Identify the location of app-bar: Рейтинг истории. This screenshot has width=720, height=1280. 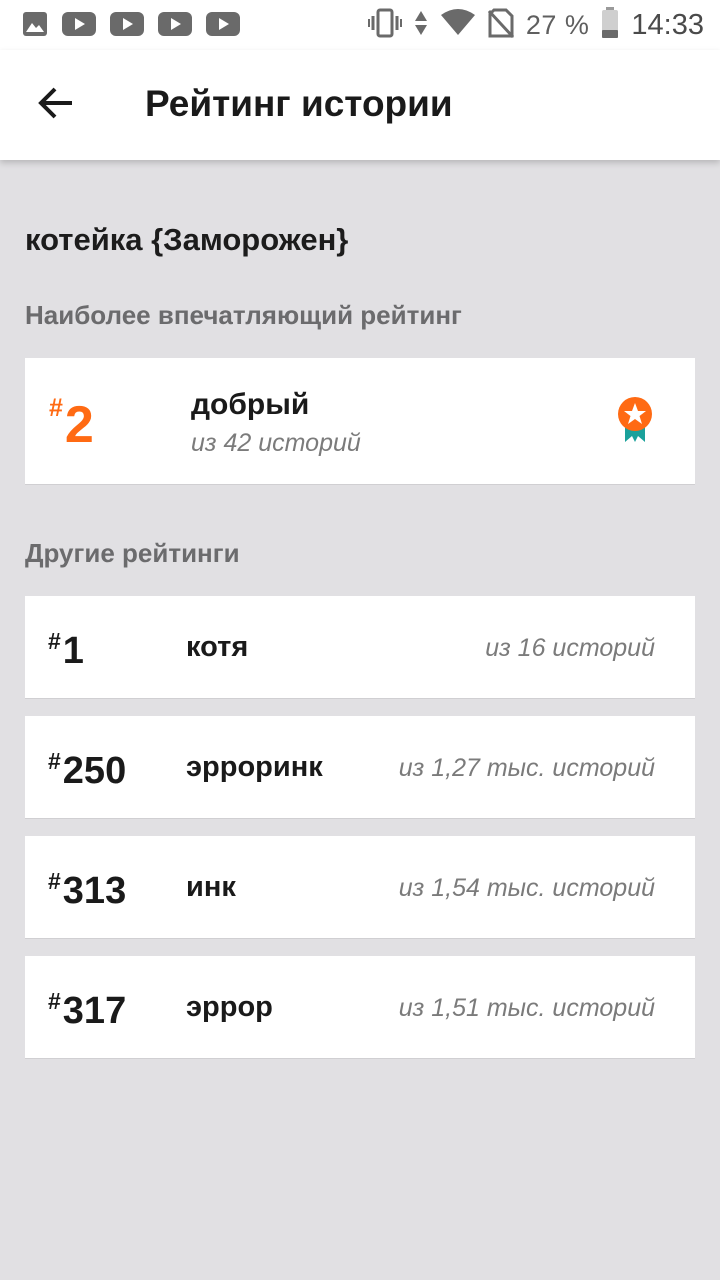
(360, 105).